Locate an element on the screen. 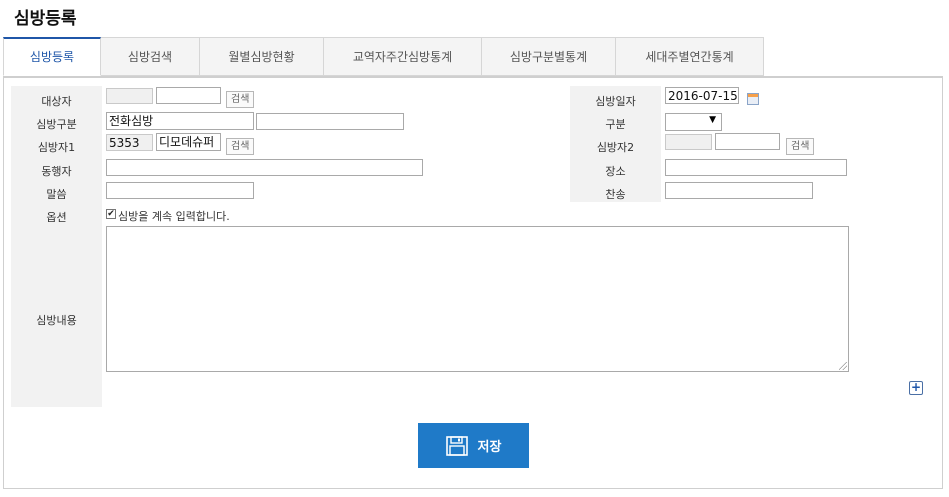  place-field is located at coordinates (756, 167).